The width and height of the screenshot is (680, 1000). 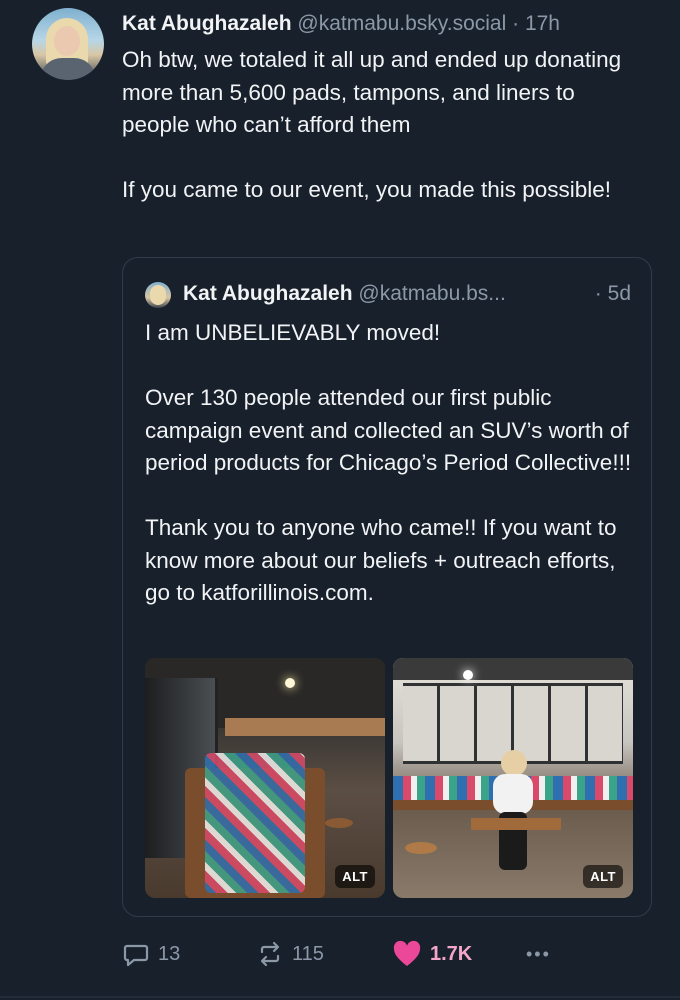 What do you see at coordinates (514, 763) in the screenshot?
I see `person-head` at bounding box center [514, 763].